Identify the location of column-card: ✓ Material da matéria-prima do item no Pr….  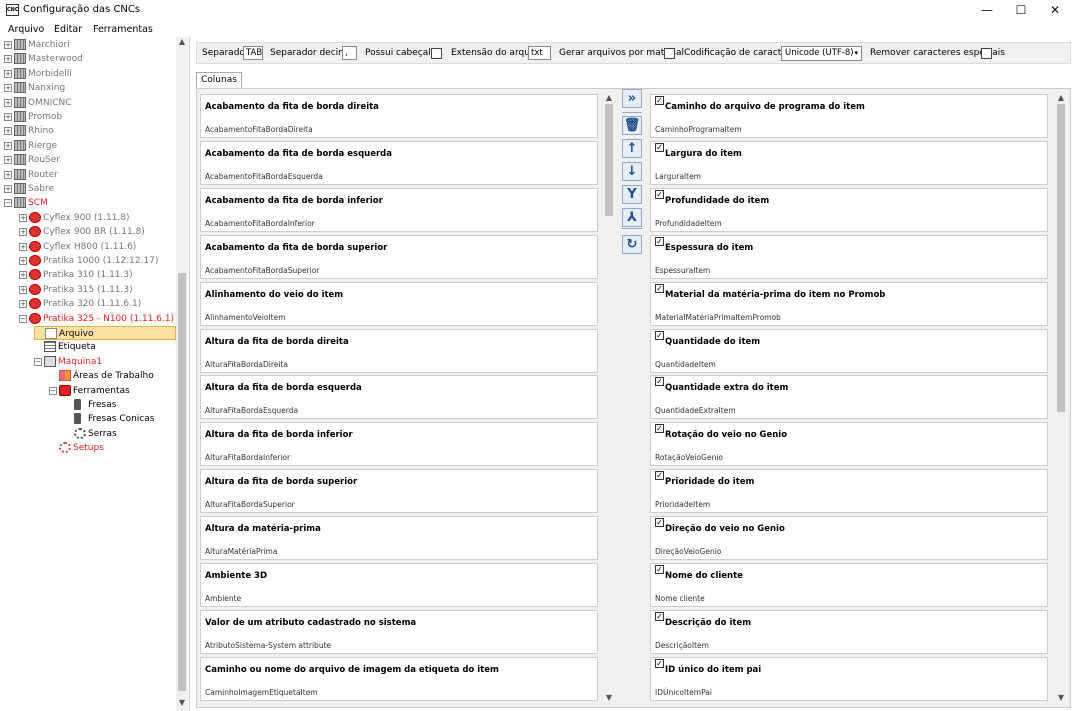
(849, 303).